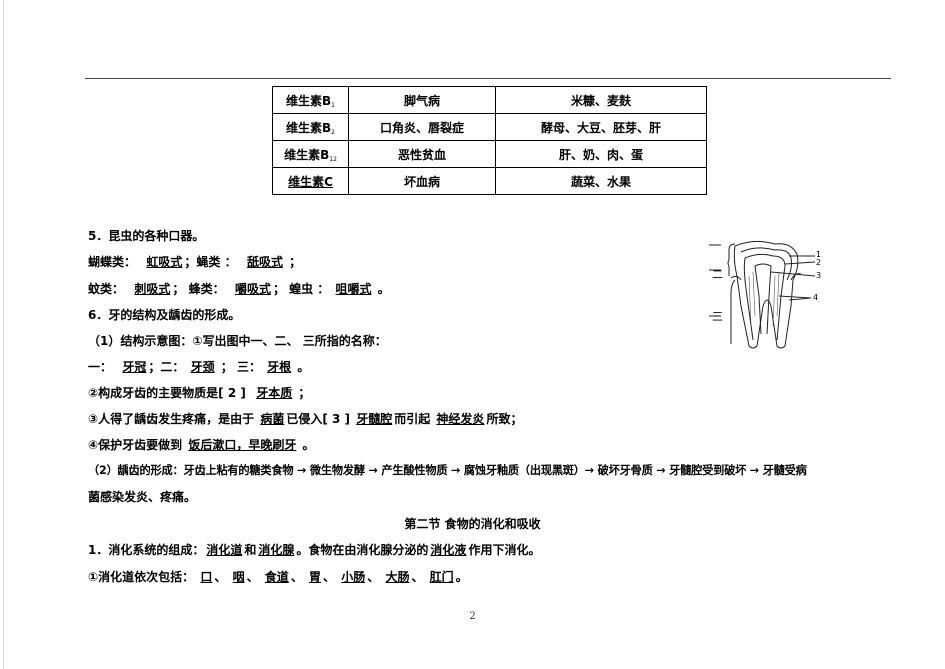 This screenshot has width=945, height=669. I want to click on source-cell: 蔬菜、水果, so click(601, 181).